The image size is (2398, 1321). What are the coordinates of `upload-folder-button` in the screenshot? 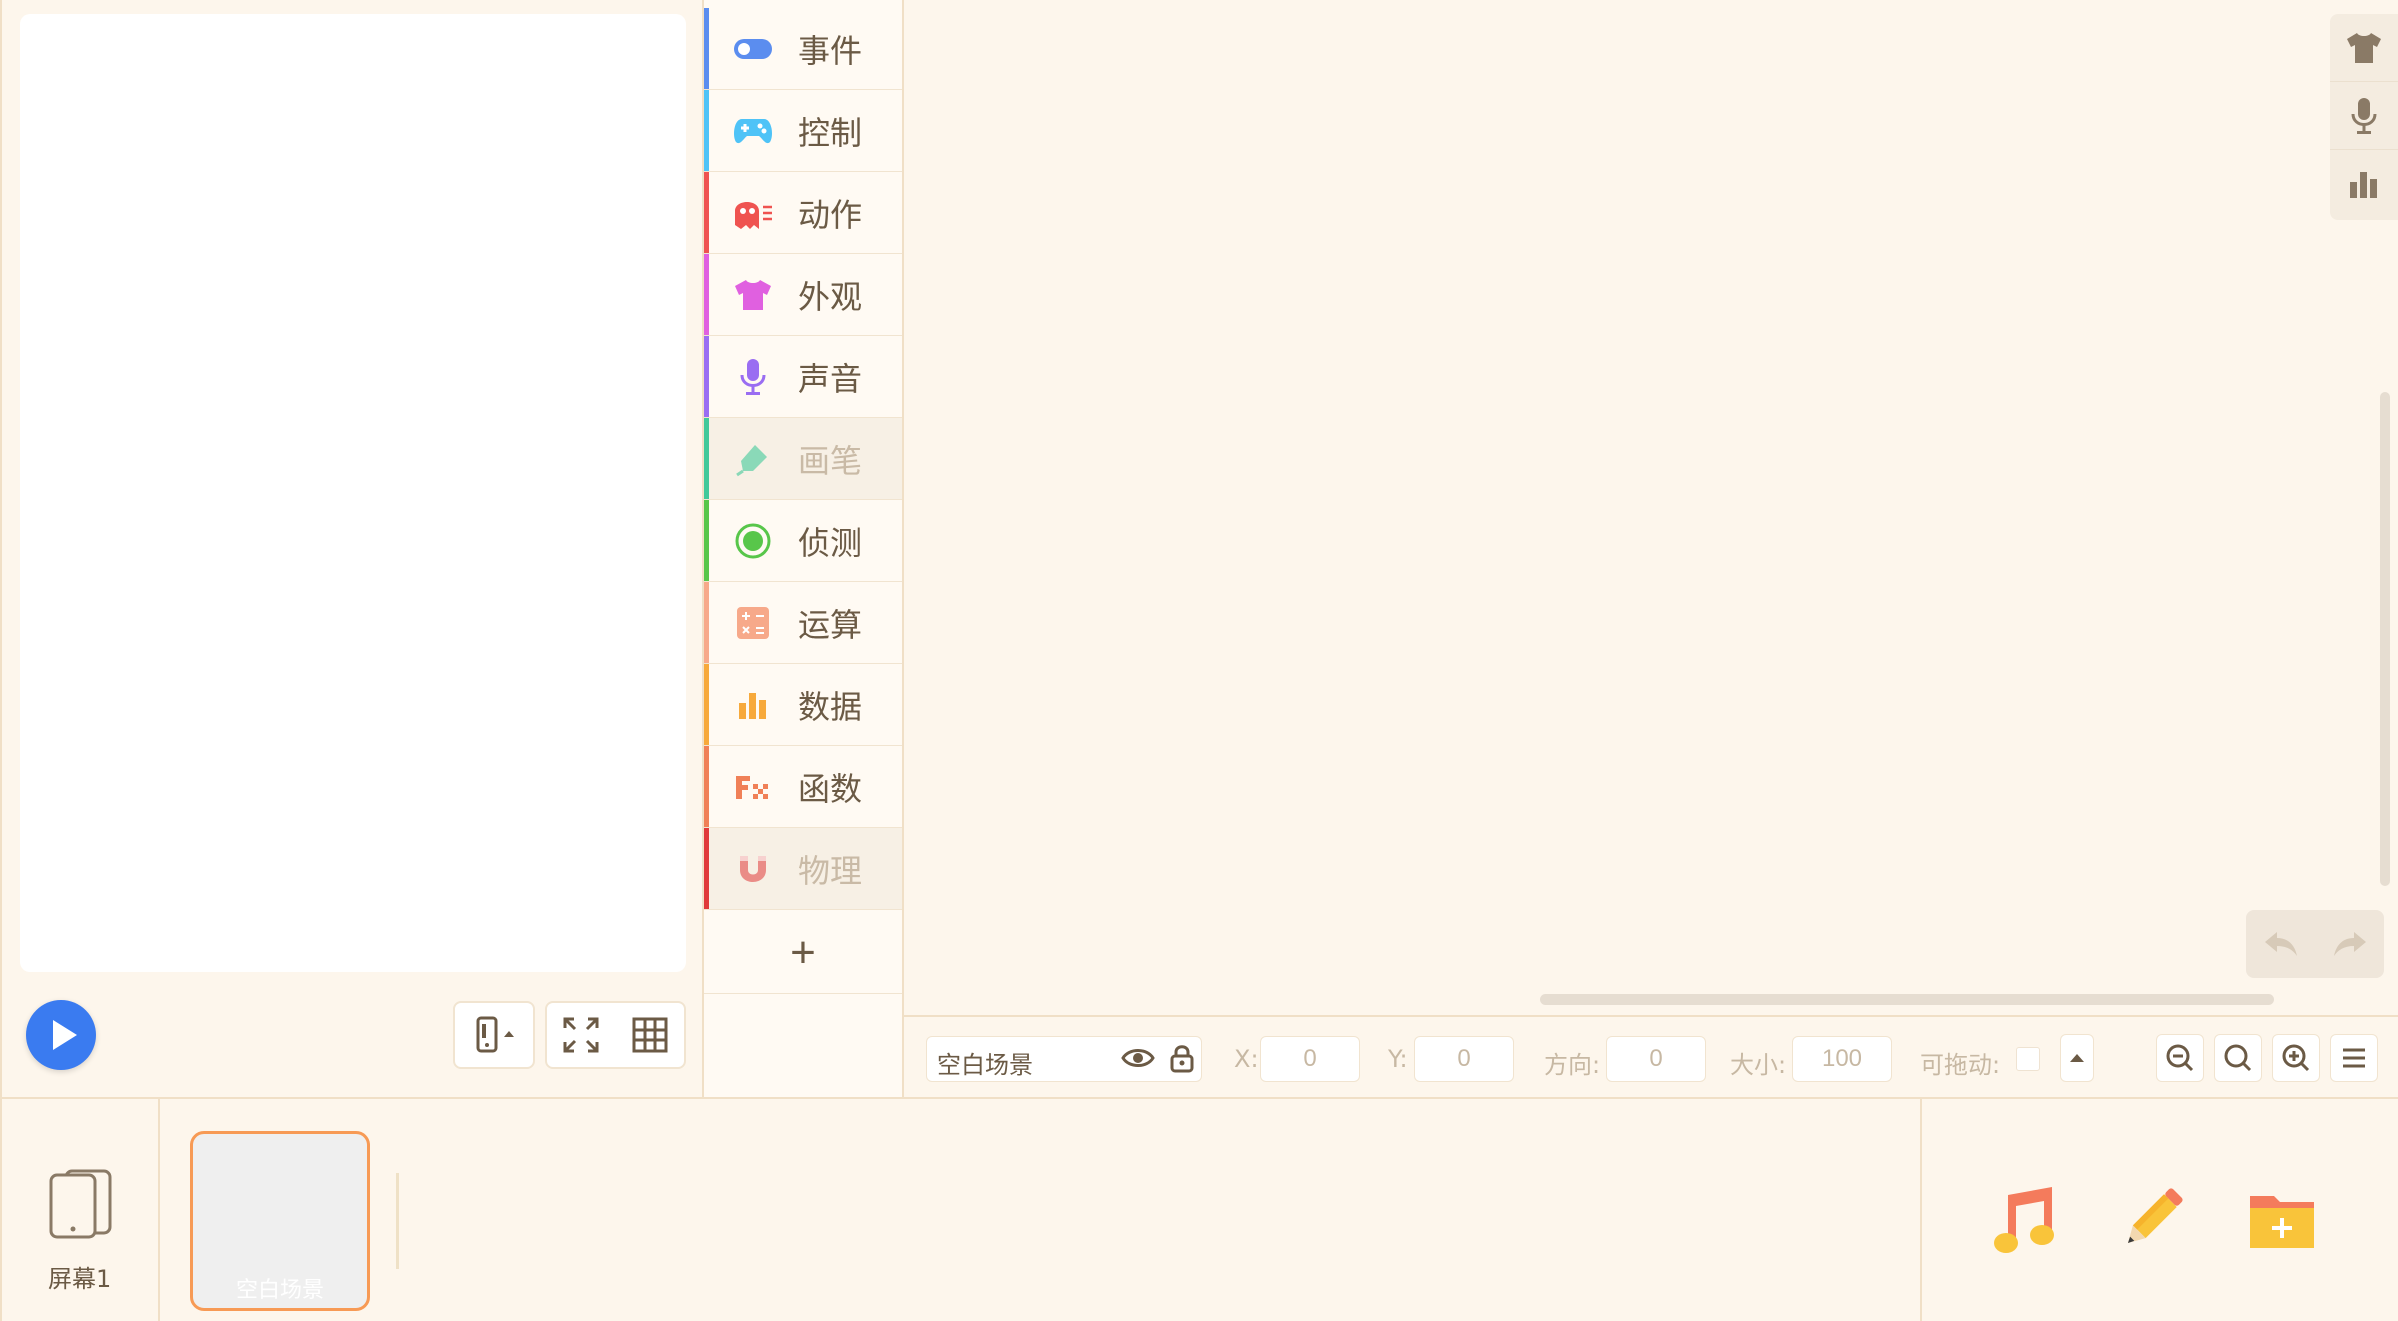 It's located at (2282, 1219).